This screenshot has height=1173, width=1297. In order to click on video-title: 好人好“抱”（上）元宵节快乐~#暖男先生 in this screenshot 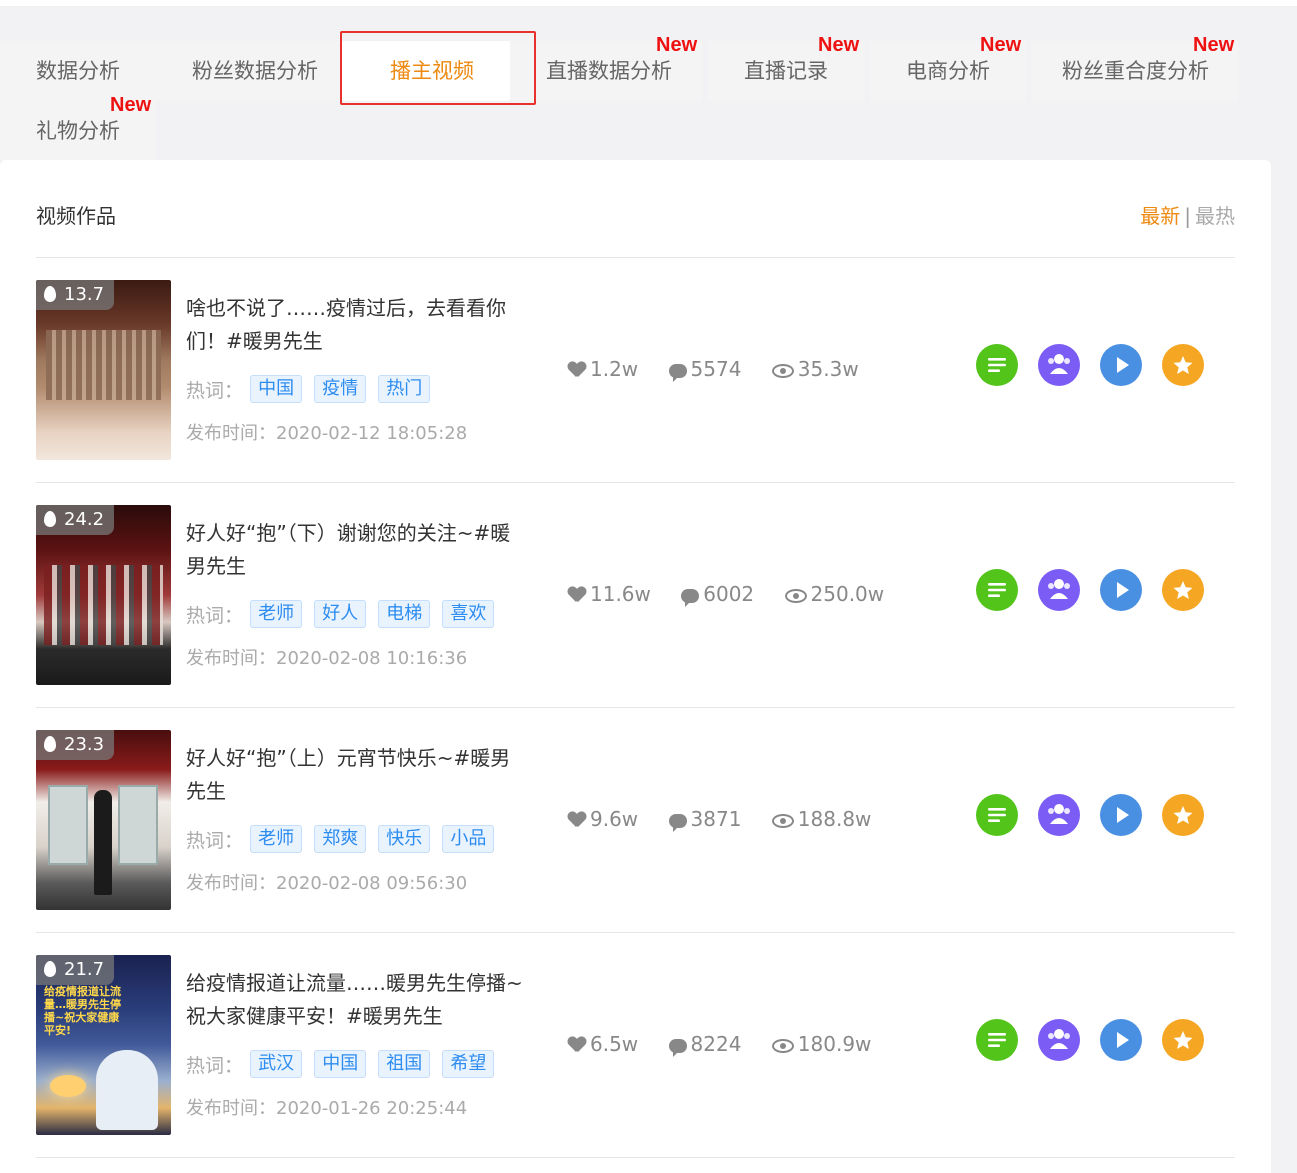, I will do `click(356, 775)`.